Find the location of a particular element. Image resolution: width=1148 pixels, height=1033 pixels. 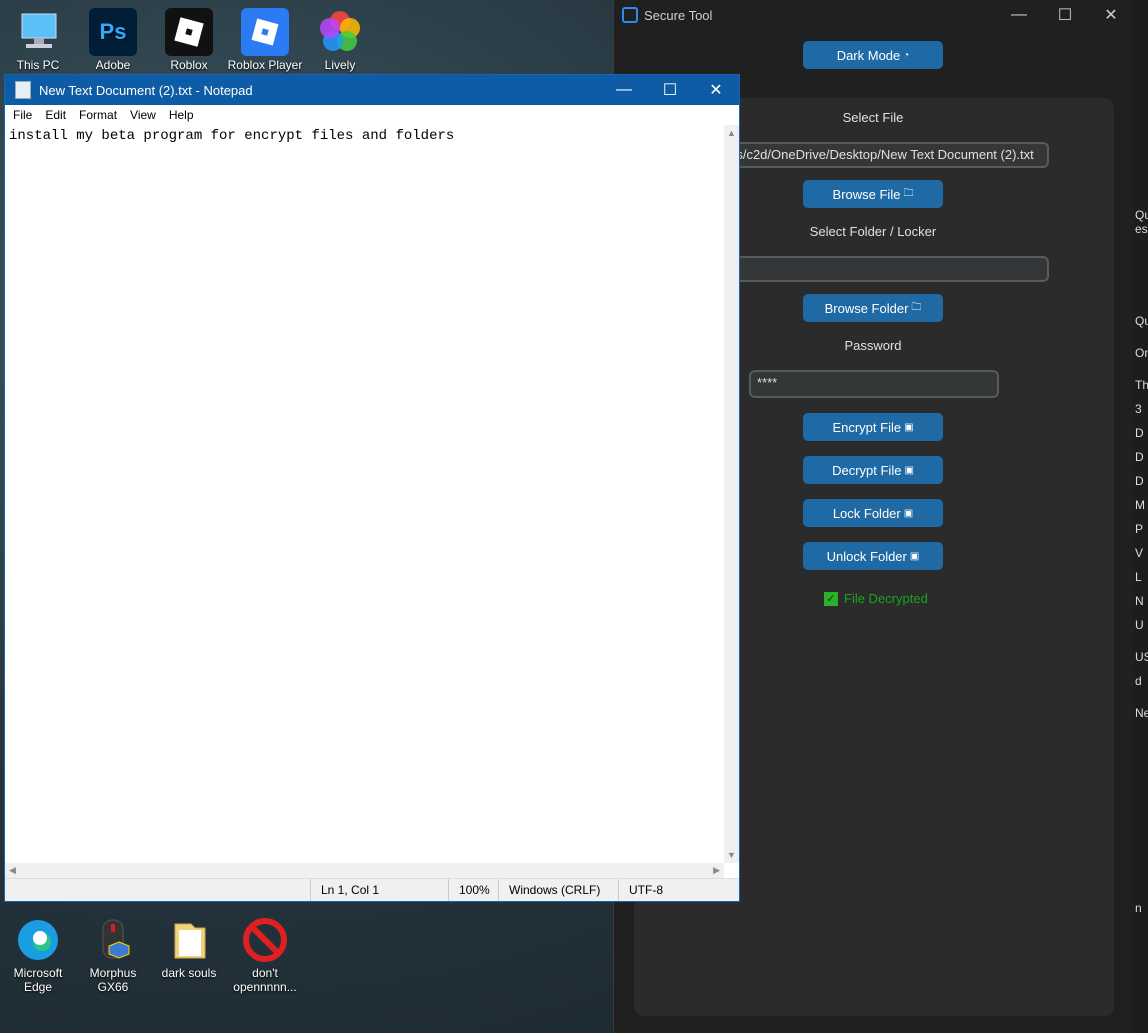

edge-text: M is located at coordinates (1140, 505).